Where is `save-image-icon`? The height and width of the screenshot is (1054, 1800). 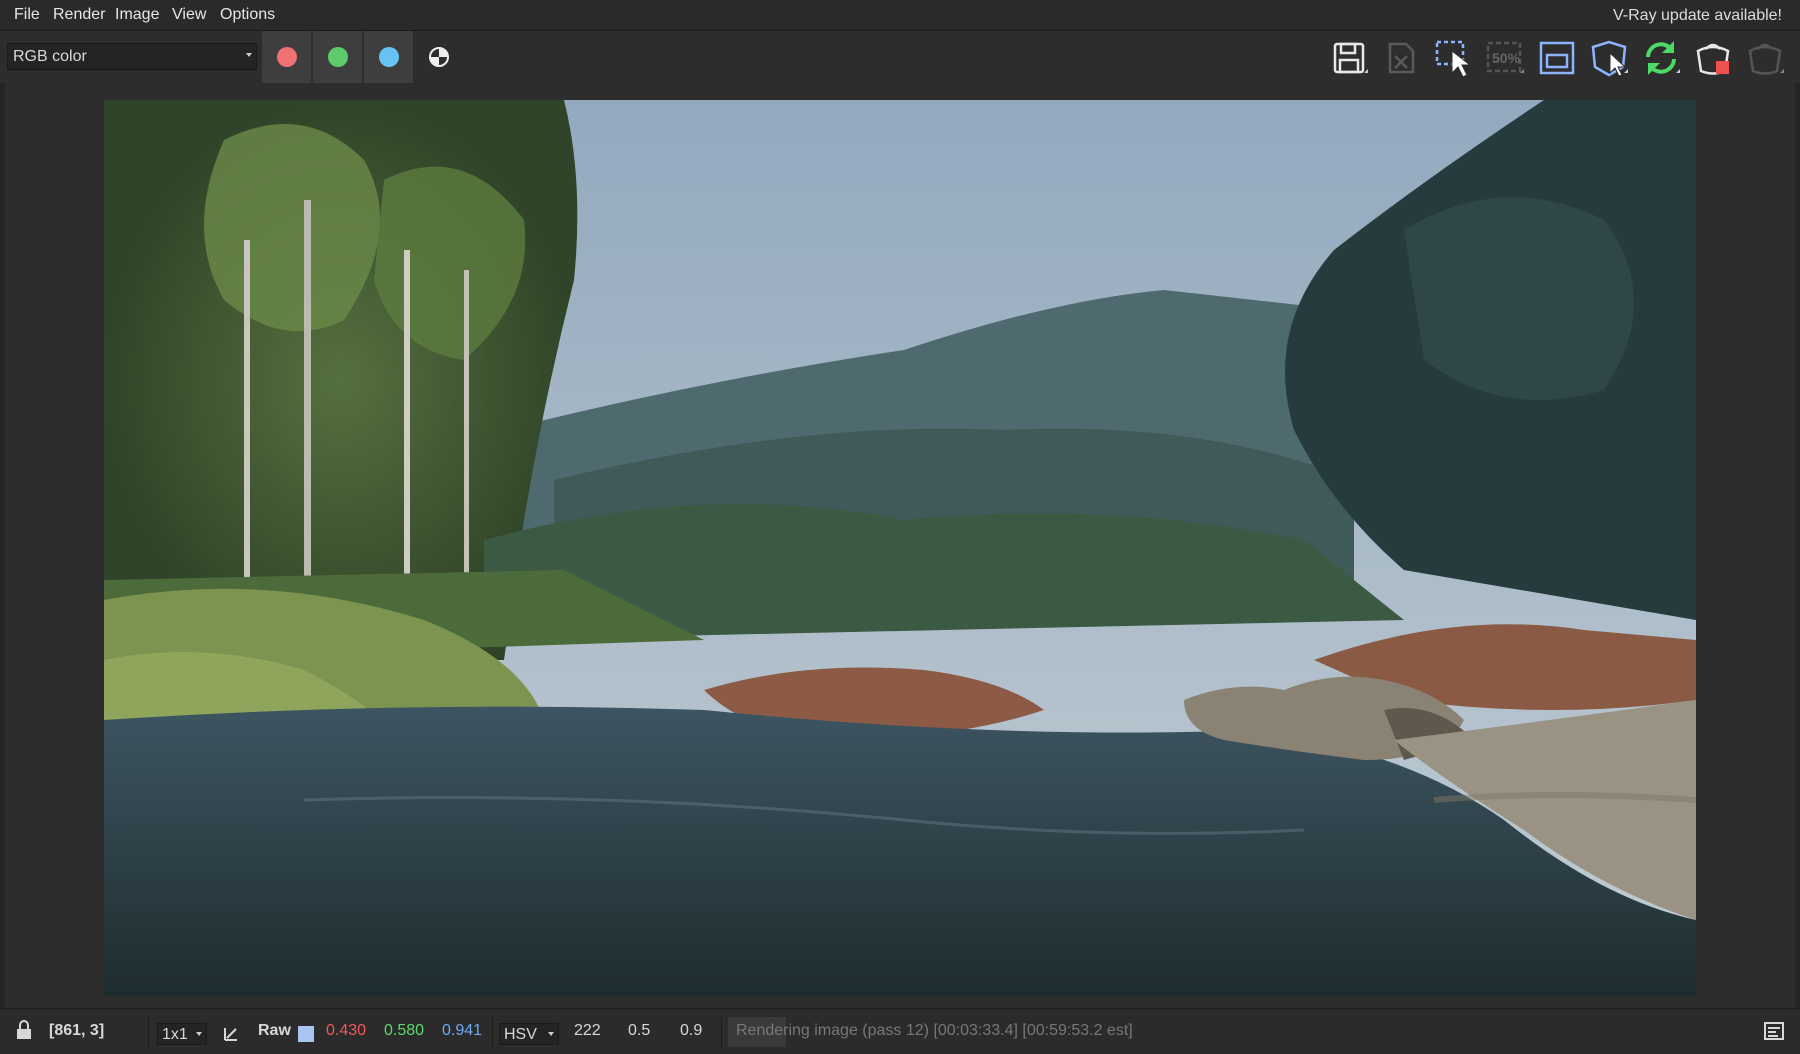 save-image-icon is located at coordinates (1349, 58).